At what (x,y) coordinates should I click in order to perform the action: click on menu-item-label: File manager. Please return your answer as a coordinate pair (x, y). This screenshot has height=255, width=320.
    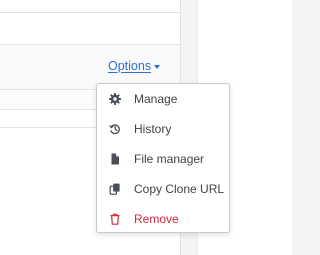
    Looking at the image, I should click on (169, 159).